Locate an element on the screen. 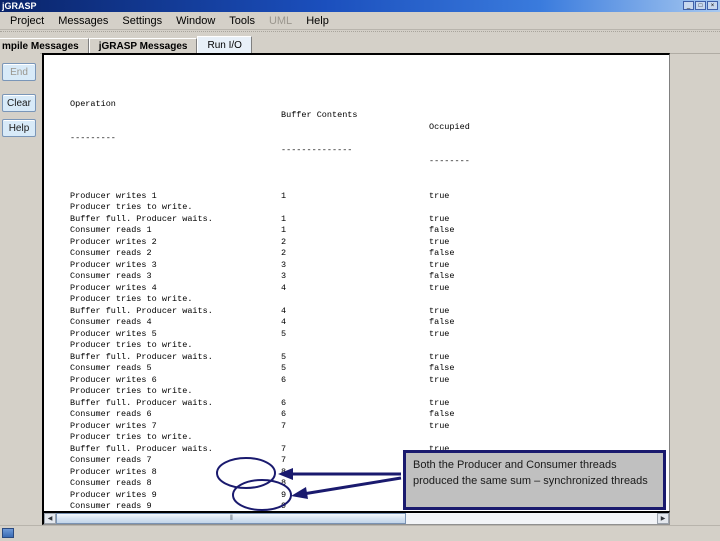 The image size is (720, 541). console-header-rule-row: --------- -------------- -------- is located at coordinates (270, 144).